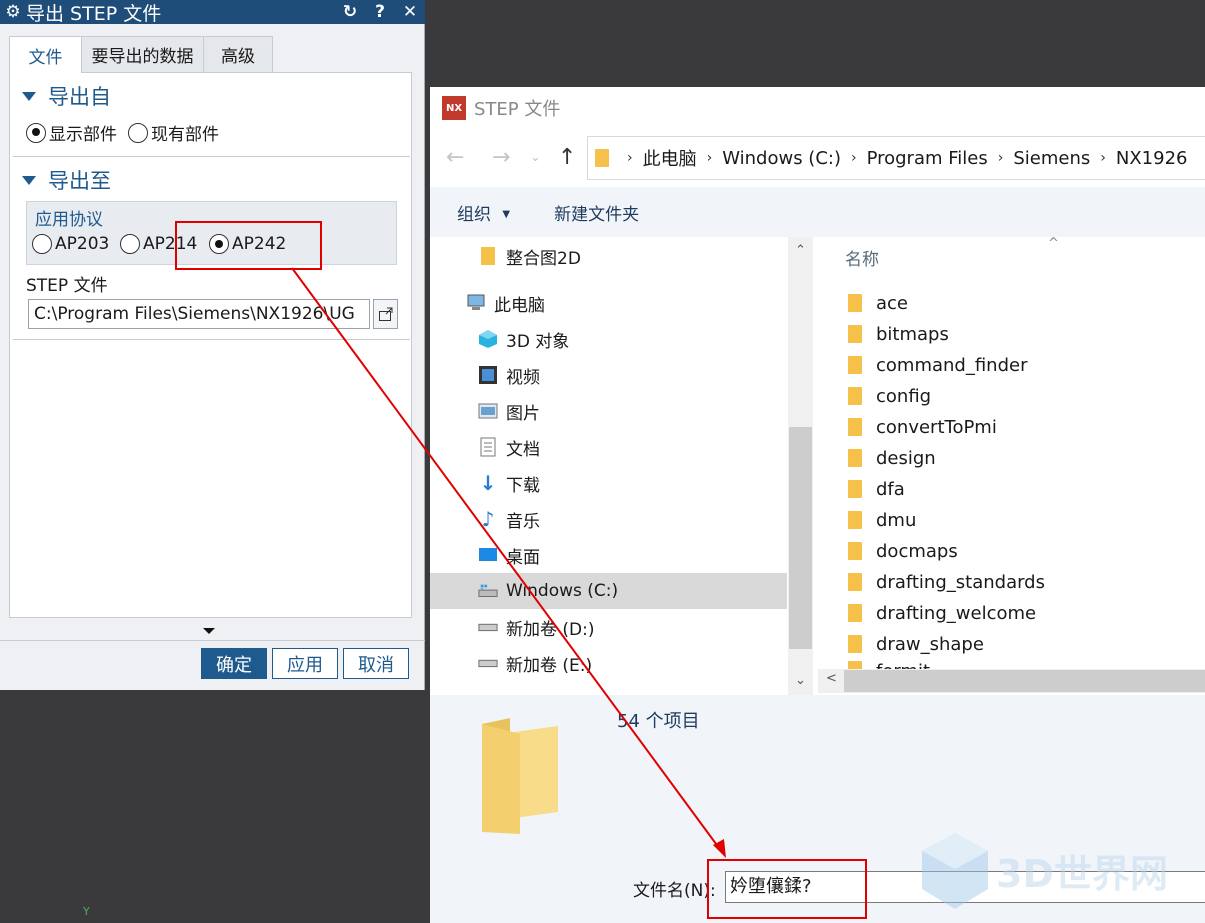 The image size is (1205, 923). I want to click on recent-locations-chevron-icon: ⌄, so click(535, 157).